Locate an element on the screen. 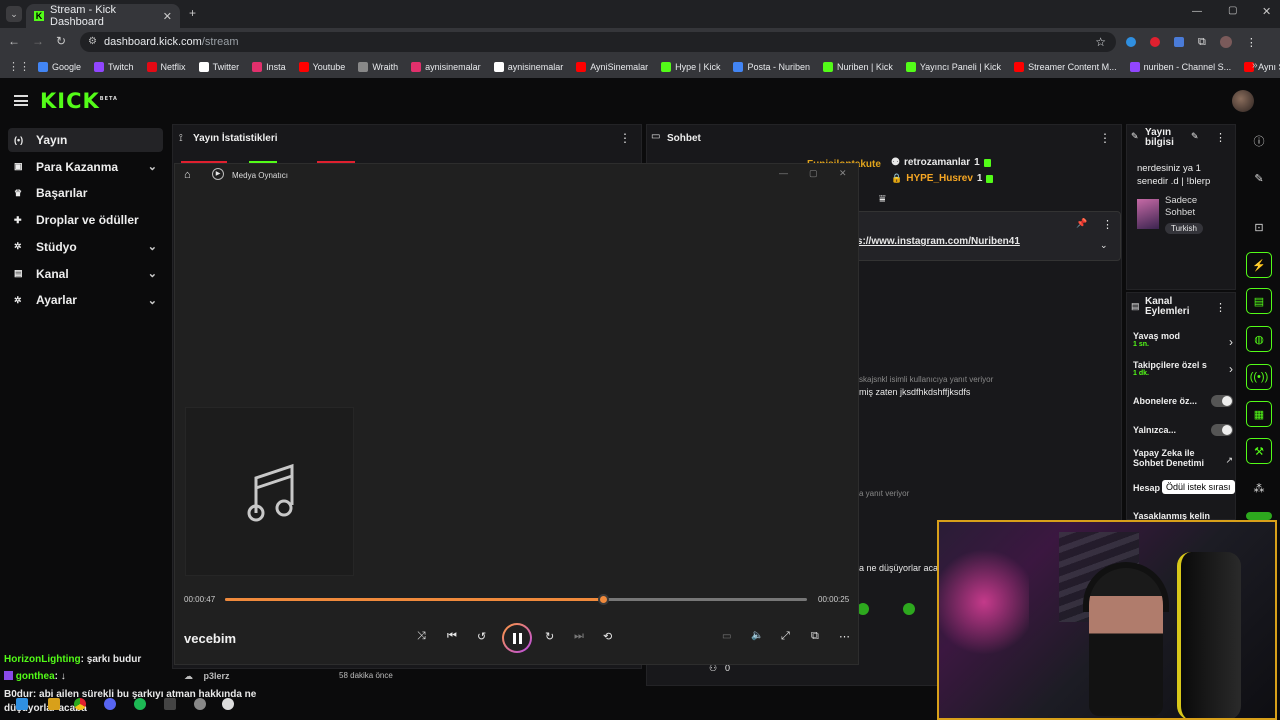  chat-filter-icon: ⩸ is located at coordinates (882, 199).